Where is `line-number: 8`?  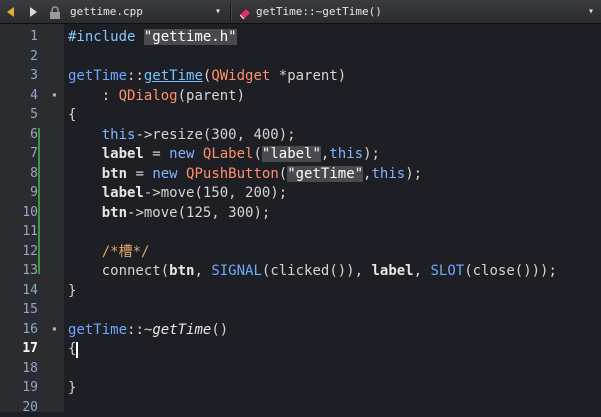 line-number: 8 is located at coordinates (19, 174).